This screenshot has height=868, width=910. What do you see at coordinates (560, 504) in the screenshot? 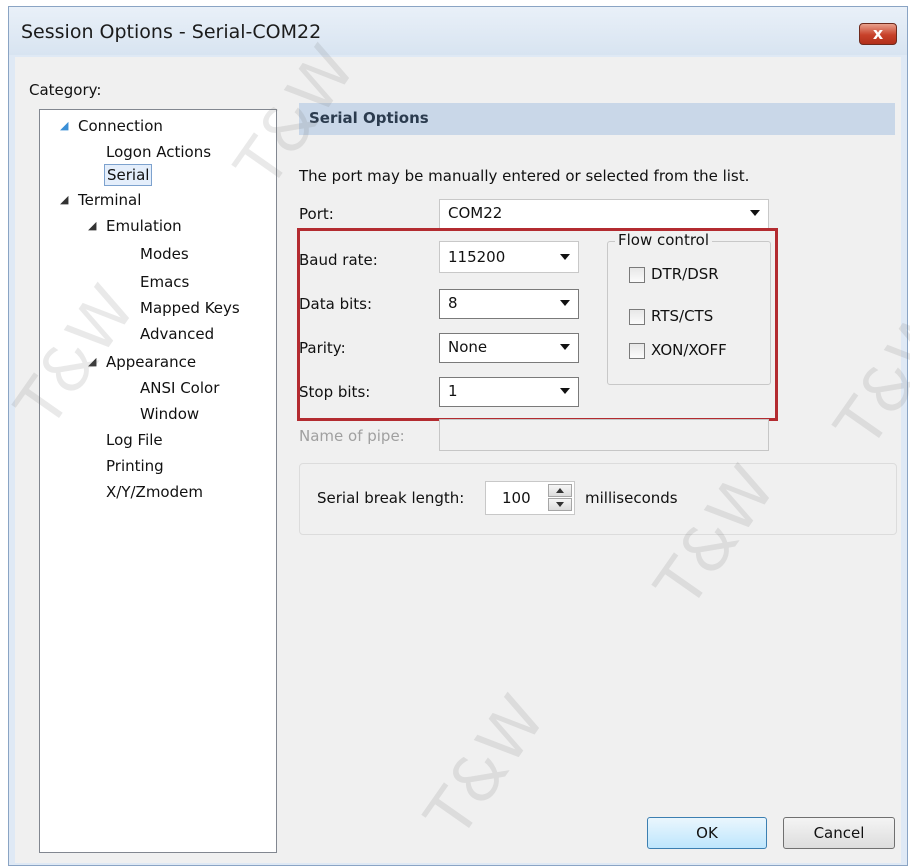
I see `spin-down-icon` at bounding box center [560, 504].